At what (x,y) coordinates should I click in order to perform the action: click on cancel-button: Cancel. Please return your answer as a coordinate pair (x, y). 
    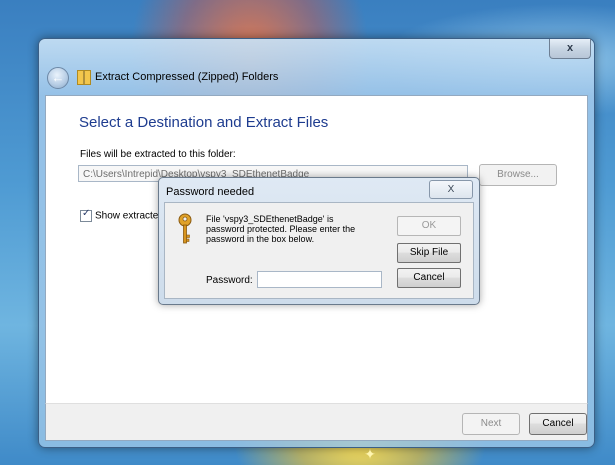
    Looking at the image, I should click on (558, 424).